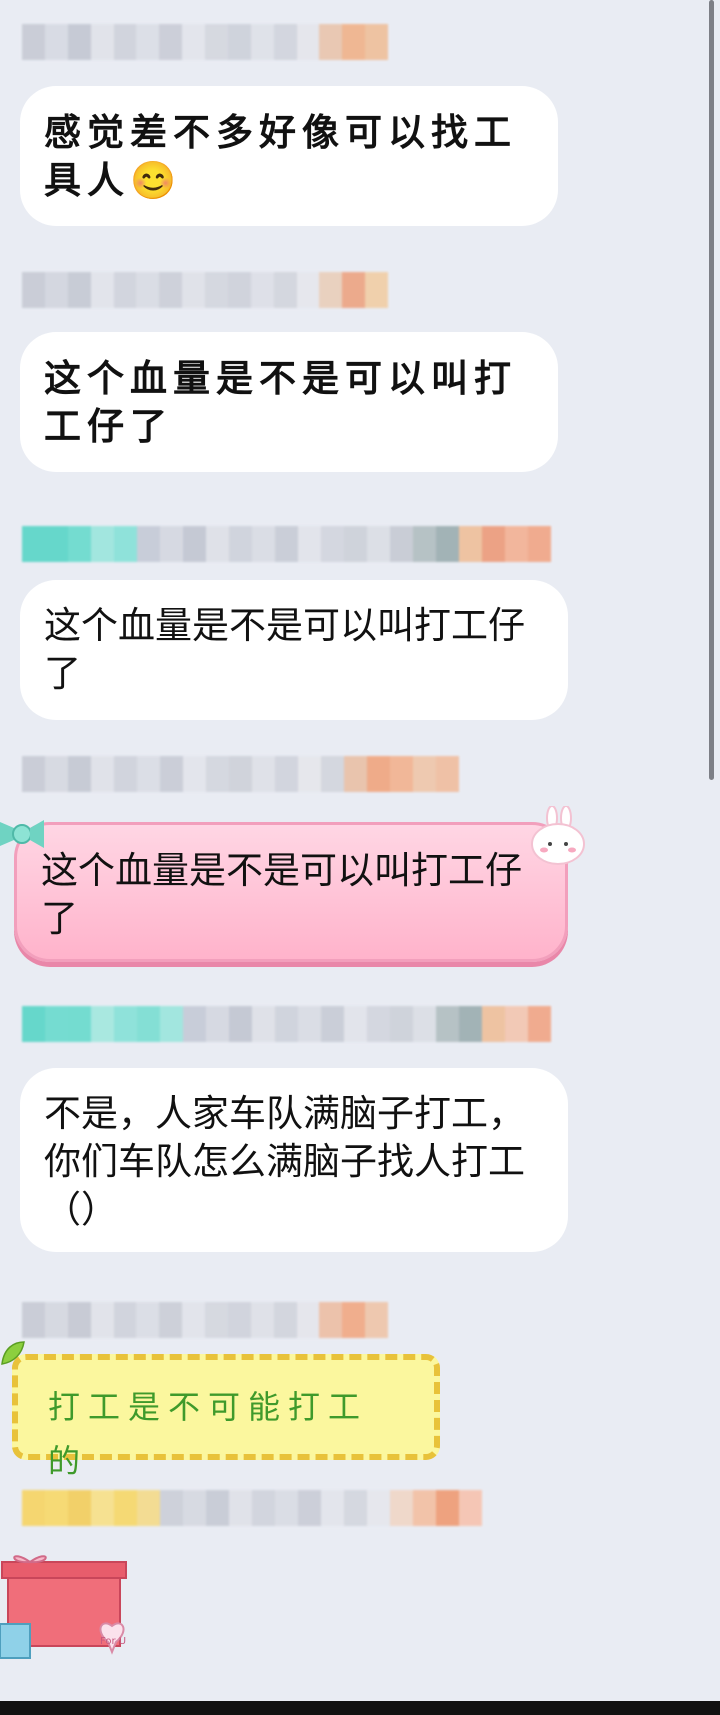 This screenshot has height=1715, width=720. What do you see at coordinates (291, 892) in the screenshot?
I see `message-bubble-pink: 这个血量是不是可以叫打工仔了` at bounding box center [291, 892].